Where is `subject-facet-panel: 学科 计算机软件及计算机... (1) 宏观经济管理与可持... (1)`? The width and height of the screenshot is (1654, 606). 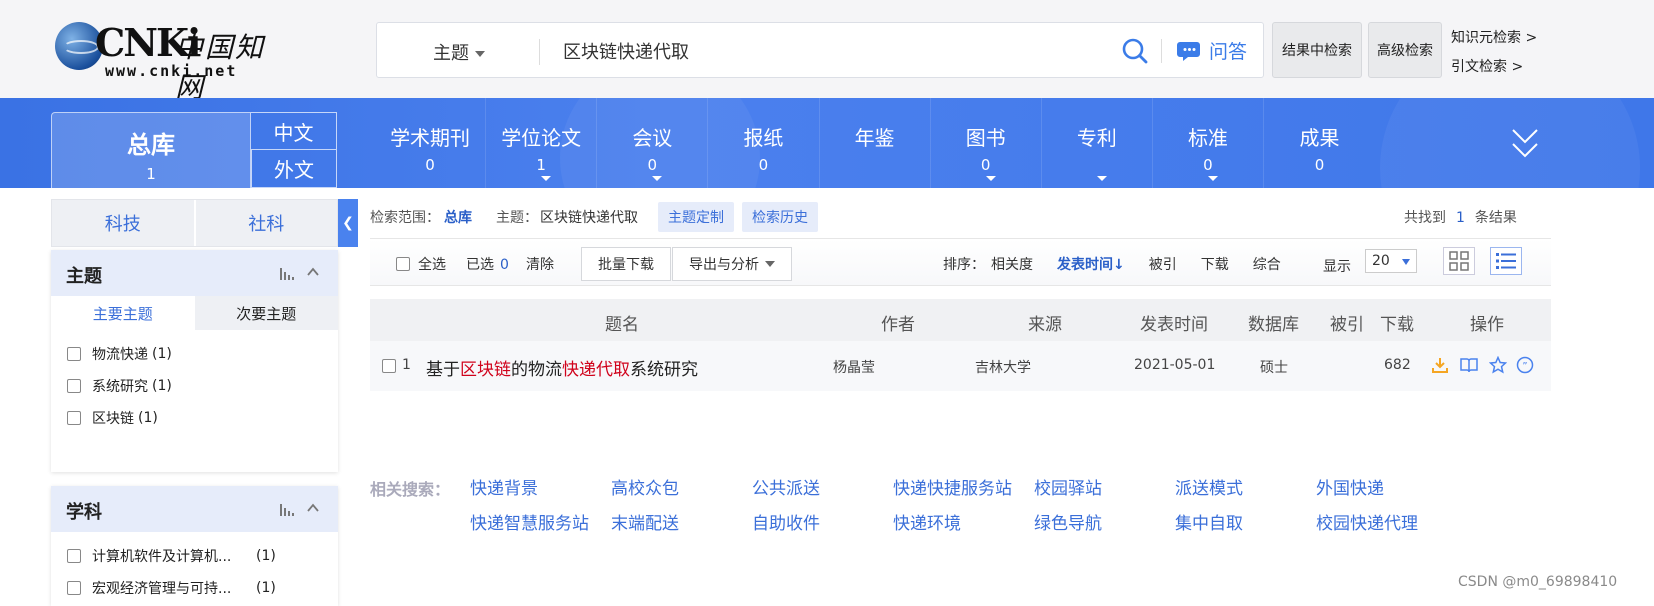
subject-facet-panel: 学科 计算机软件及计算机... (1) 宏观经济管理与可持... (1) is located at coordinates (194, 546).